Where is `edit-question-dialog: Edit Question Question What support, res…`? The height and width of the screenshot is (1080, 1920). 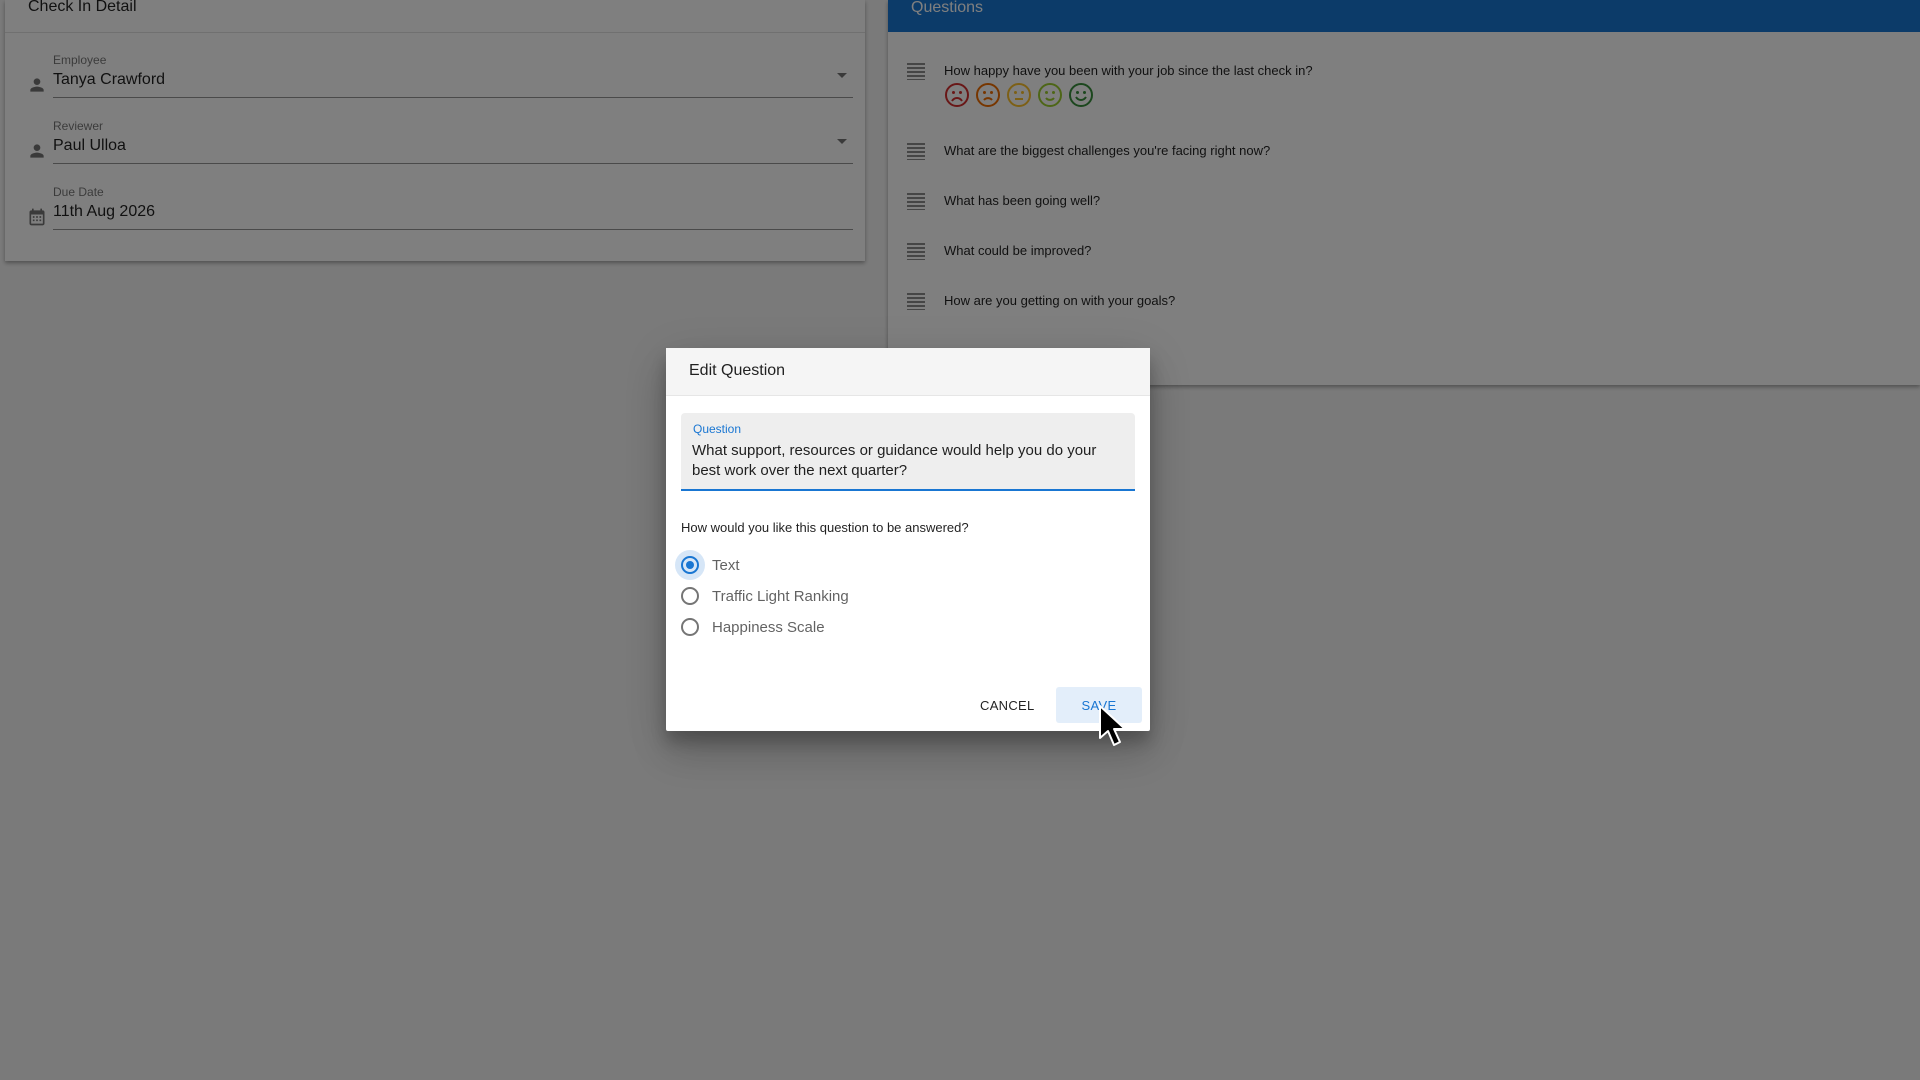 edit-question-dialog: Edit Question Question What support, res… is located at coordinates (908, 539).